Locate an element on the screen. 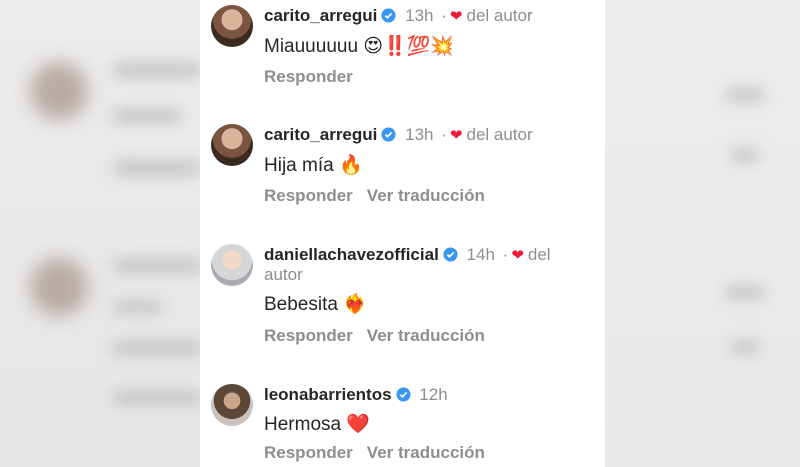 The height and width of the screenshot is (467, 800). liked-by-author-label-line2: autor is located at coordinates (283, 274).